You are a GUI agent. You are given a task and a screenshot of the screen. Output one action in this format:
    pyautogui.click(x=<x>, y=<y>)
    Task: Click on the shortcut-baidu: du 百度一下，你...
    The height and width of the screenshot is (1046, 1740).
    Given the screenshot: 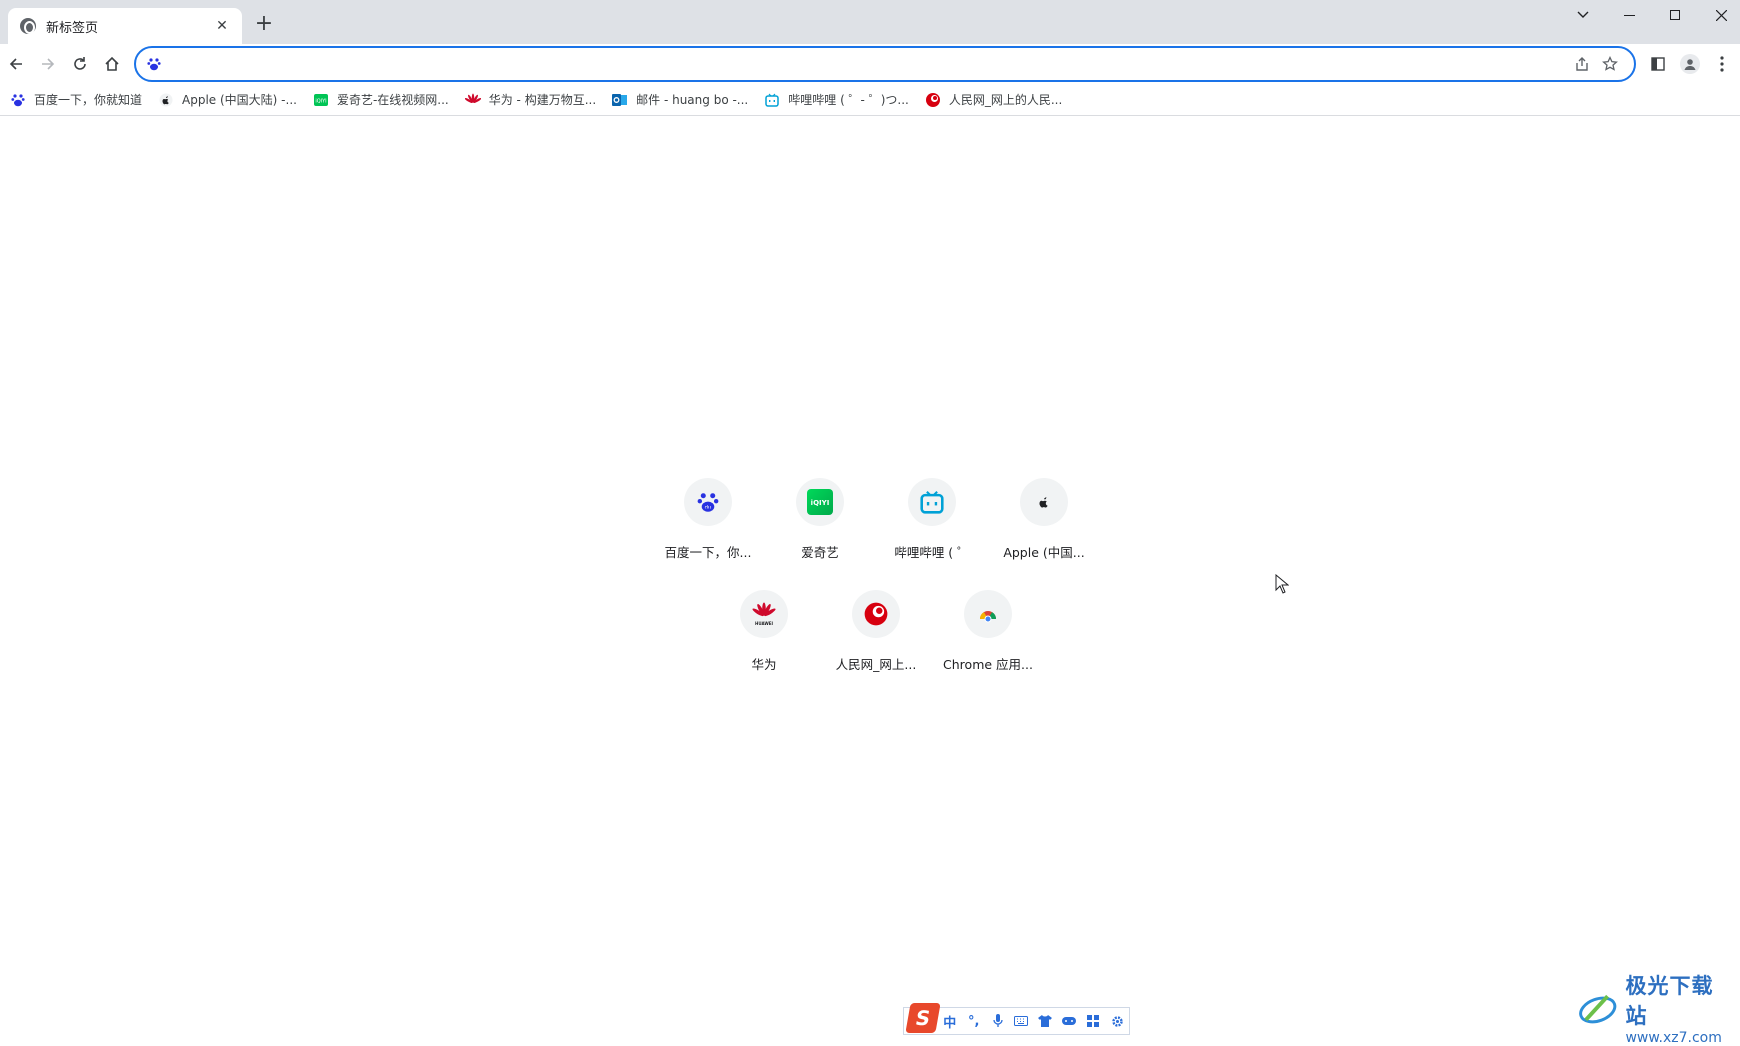 What is the action you would take?
    pyautogui.click(x=708, y=526)
    